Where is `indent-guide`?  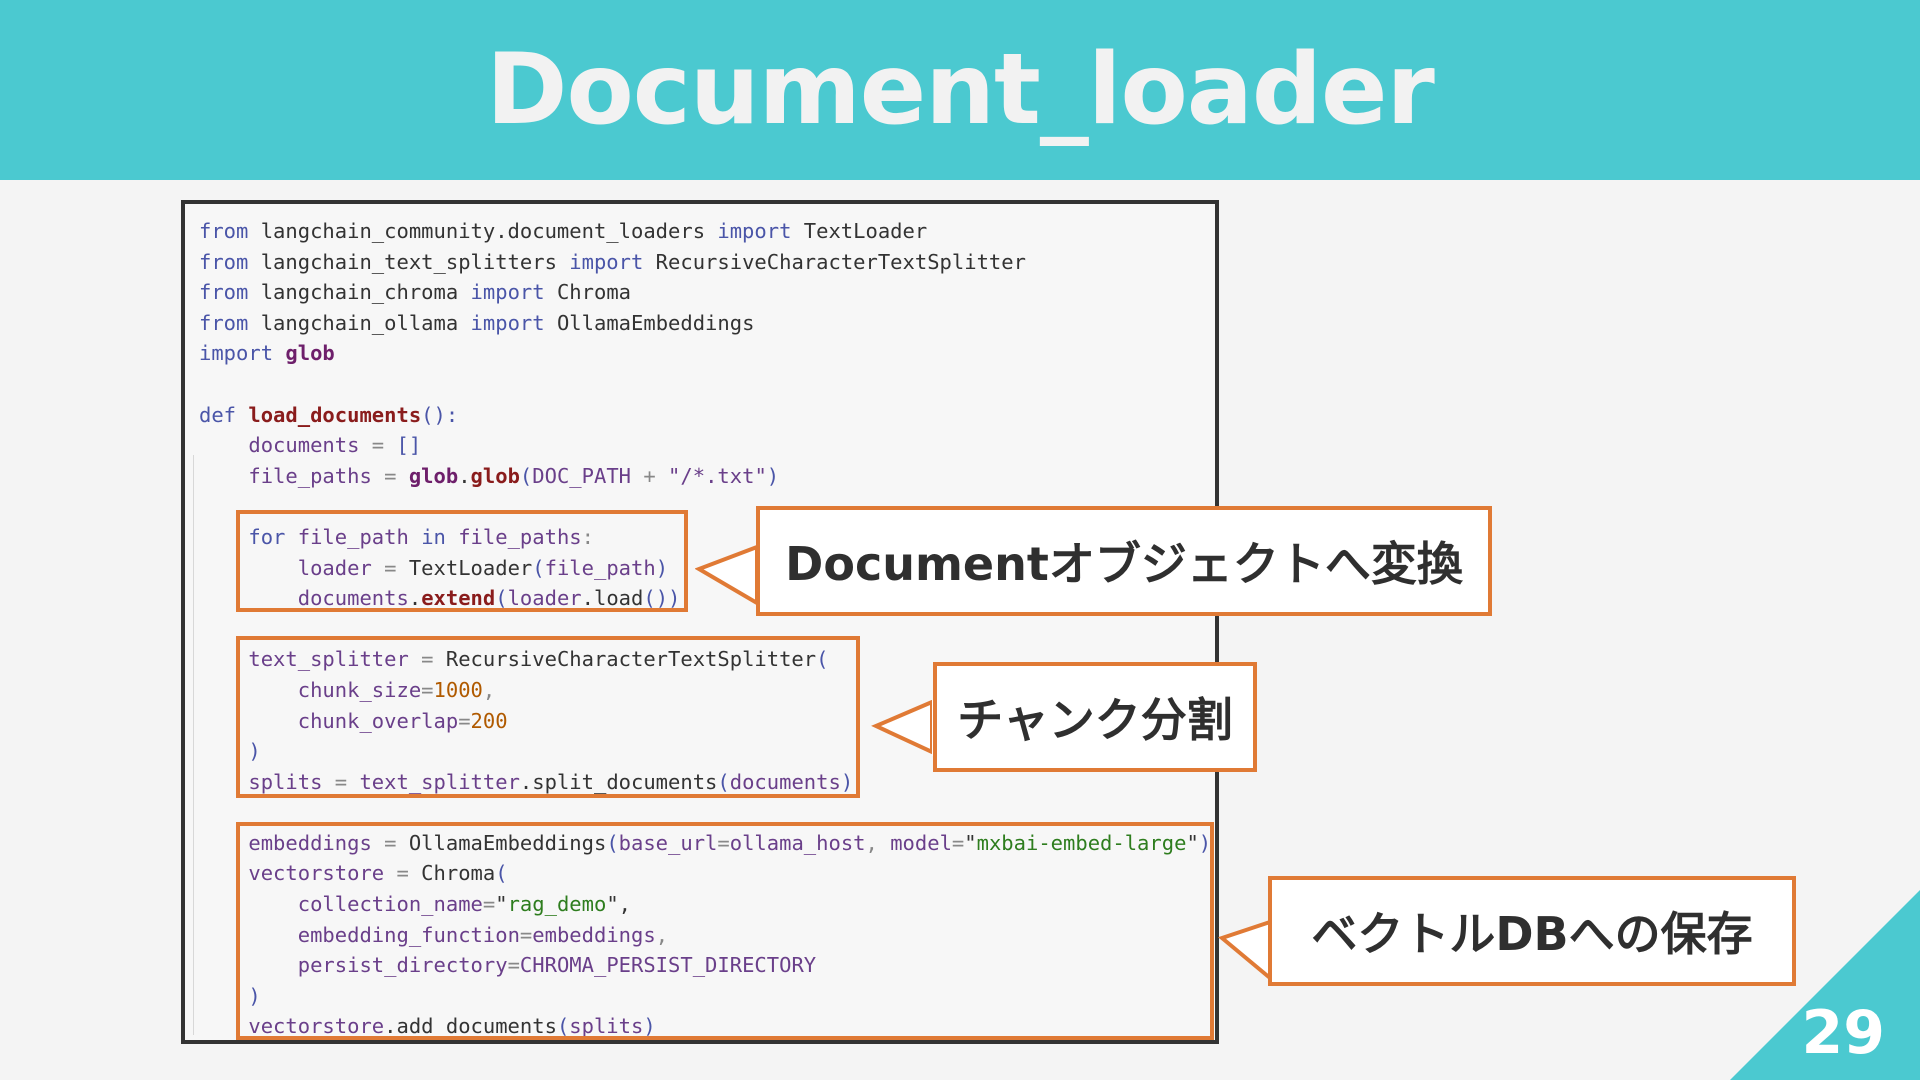 indent-guide is located at coordinates (193, 745).